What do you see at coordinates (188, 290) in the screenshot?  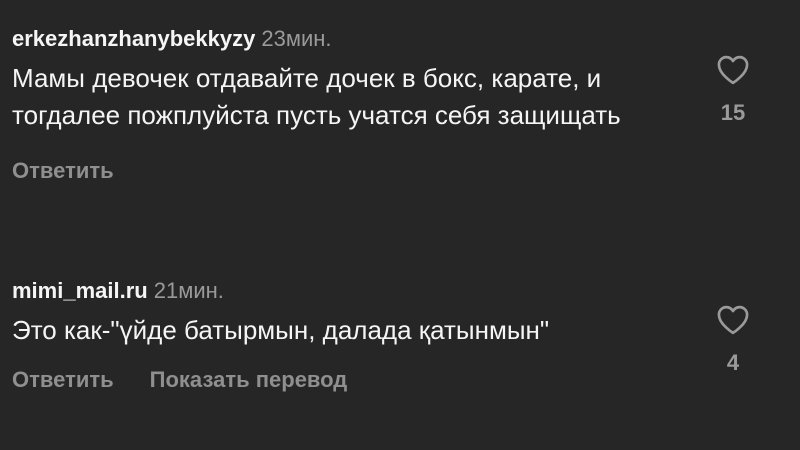 I see `comment-time: 21мин.` at bounding box center [188, 290].